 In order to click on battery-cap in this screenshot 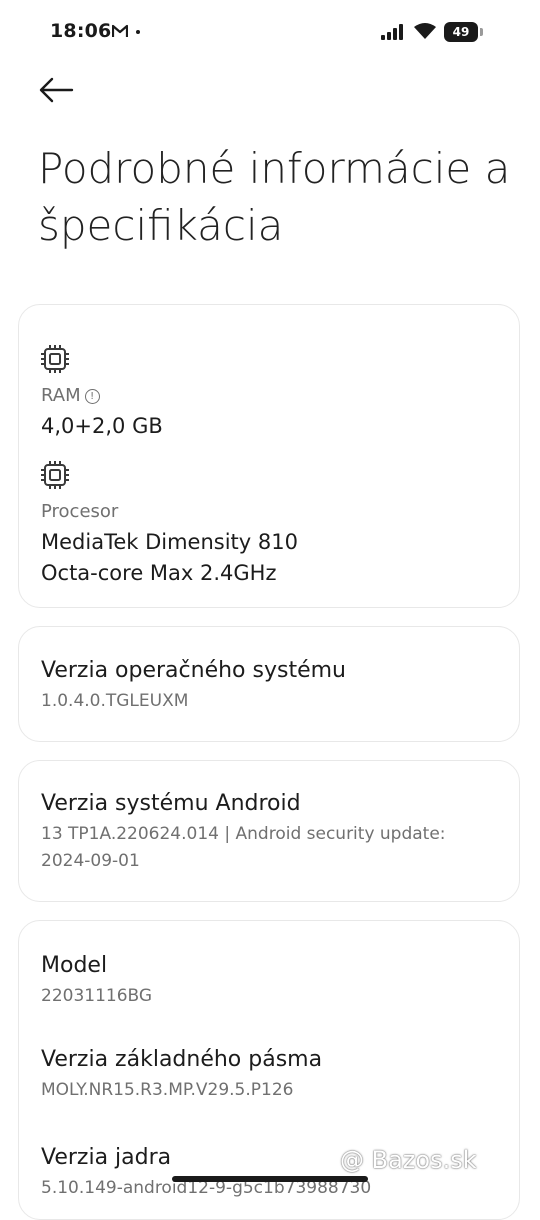, I will do `click(481, 32)`.